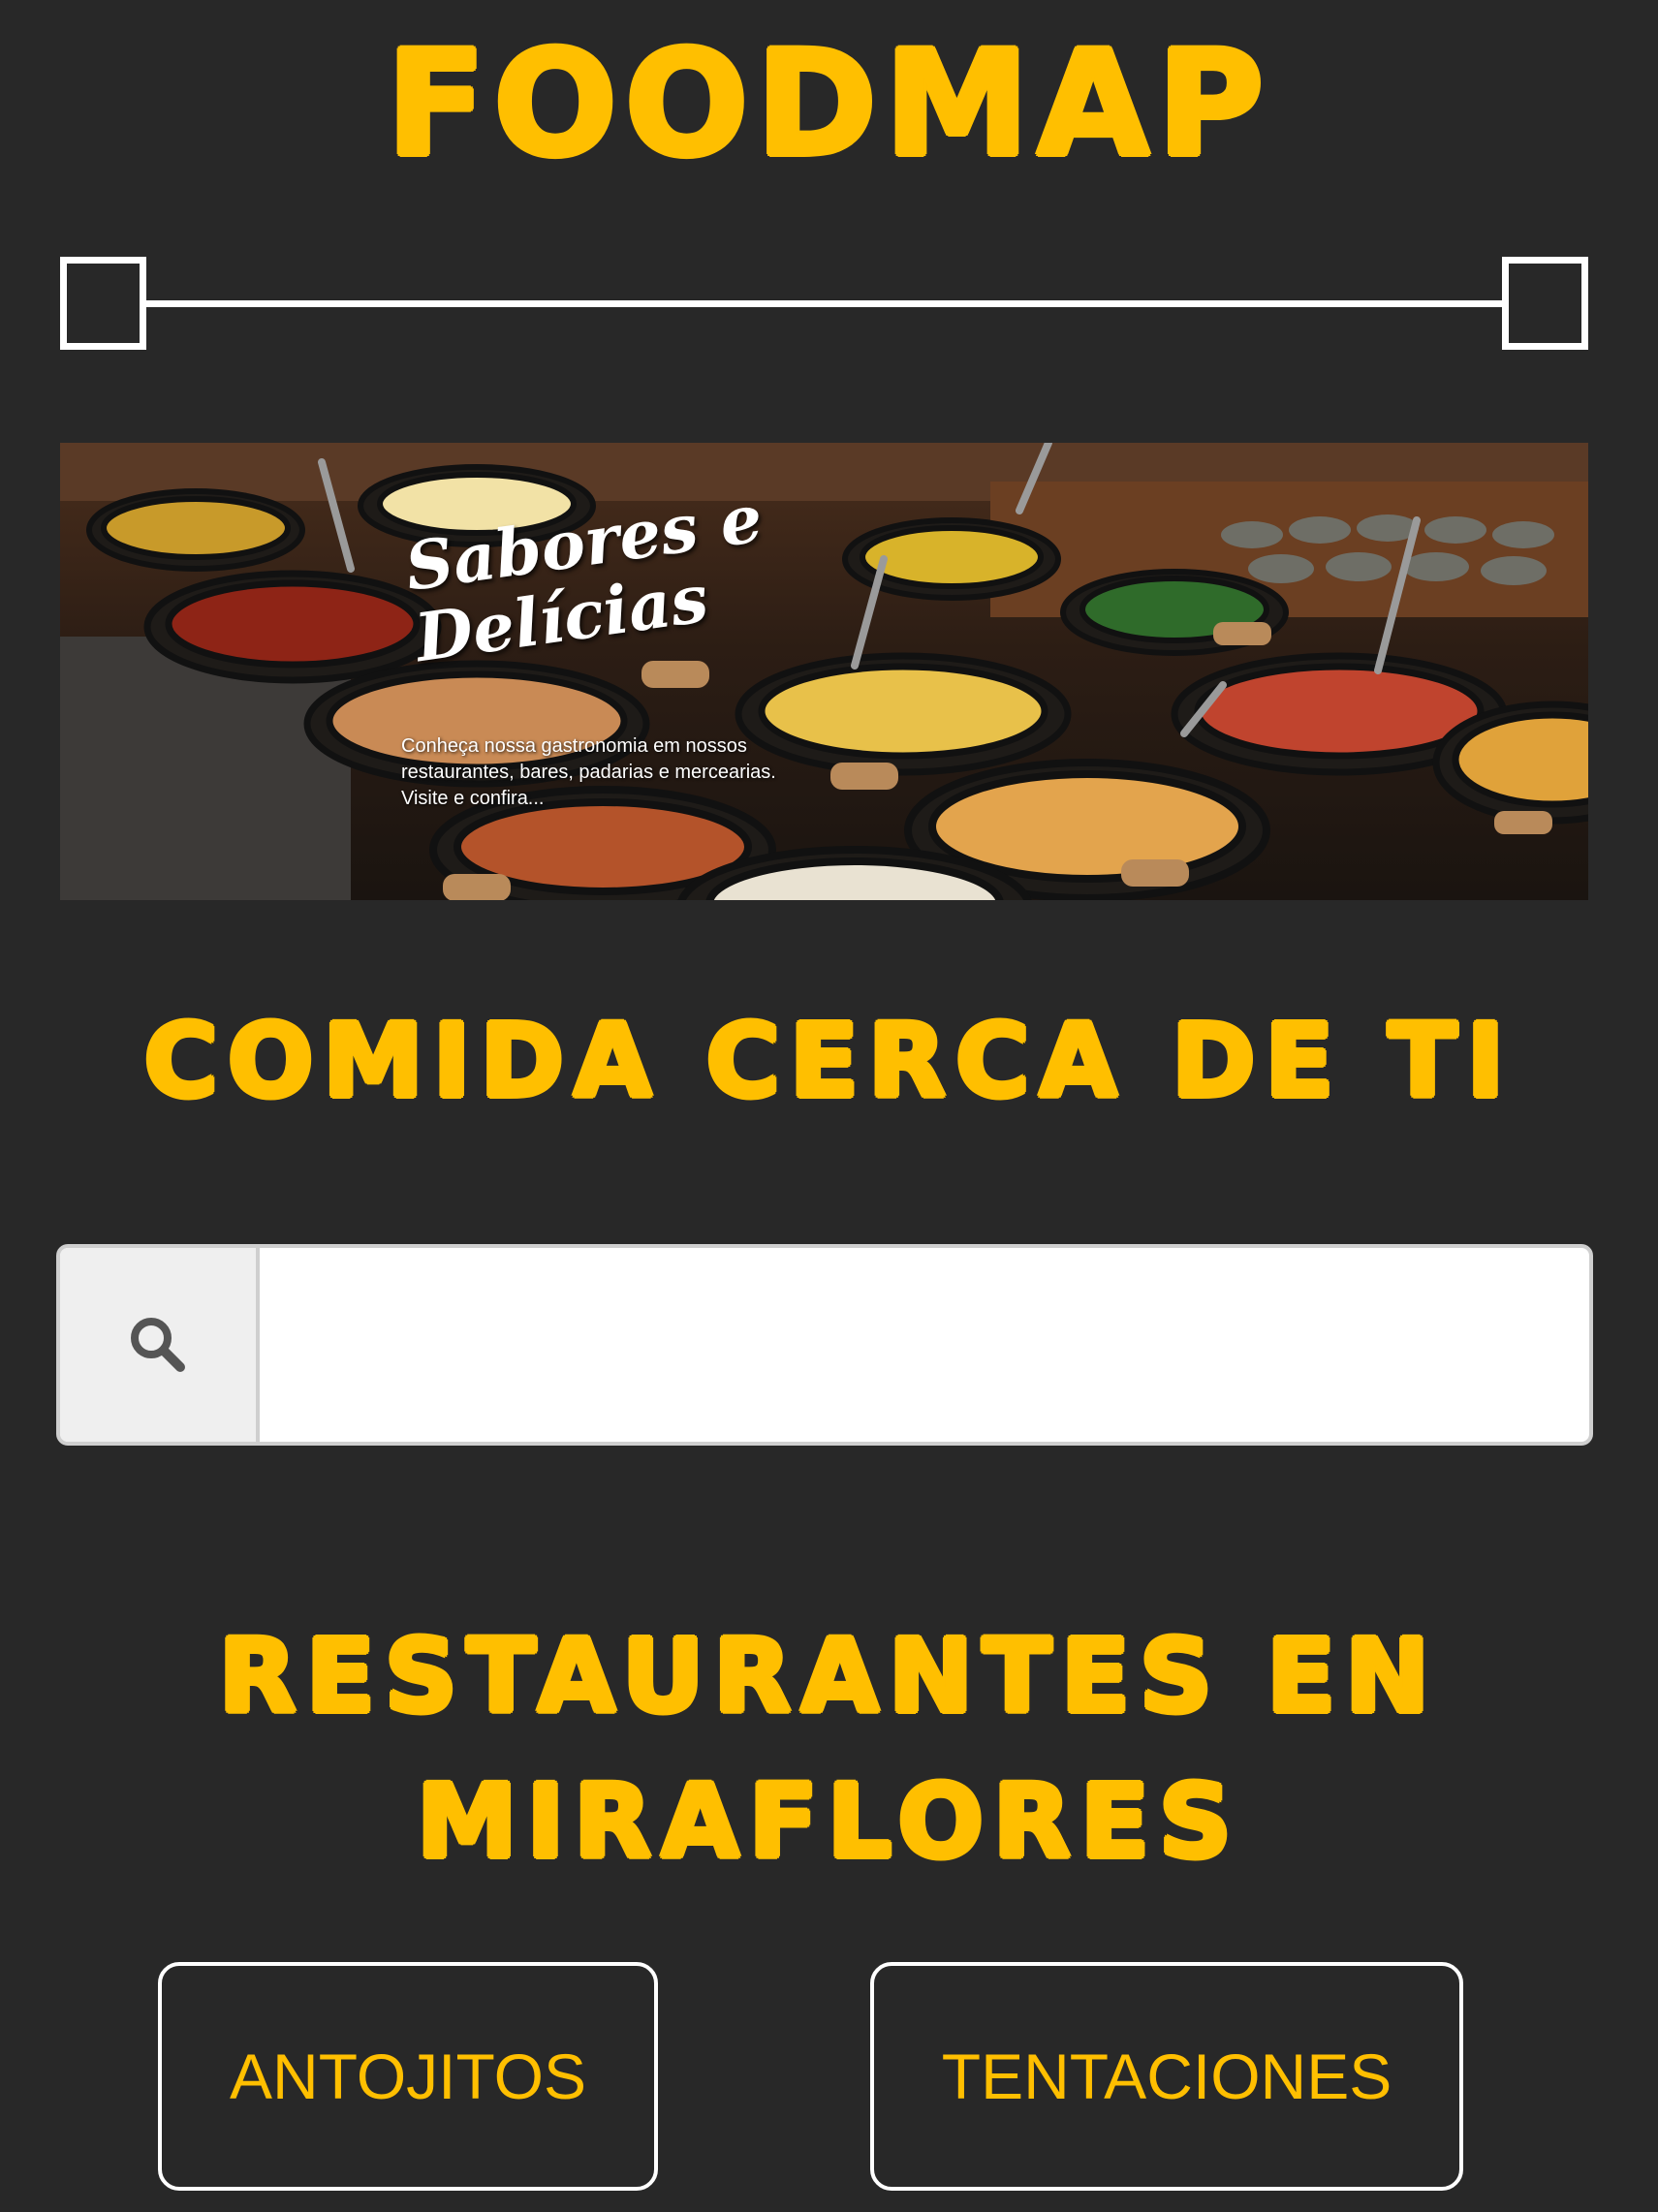 The image size is (1658, 2212). I want to click on restaurants-section-title: RESTAURANTES EN MIRAFLORES, so click(828, 1749).